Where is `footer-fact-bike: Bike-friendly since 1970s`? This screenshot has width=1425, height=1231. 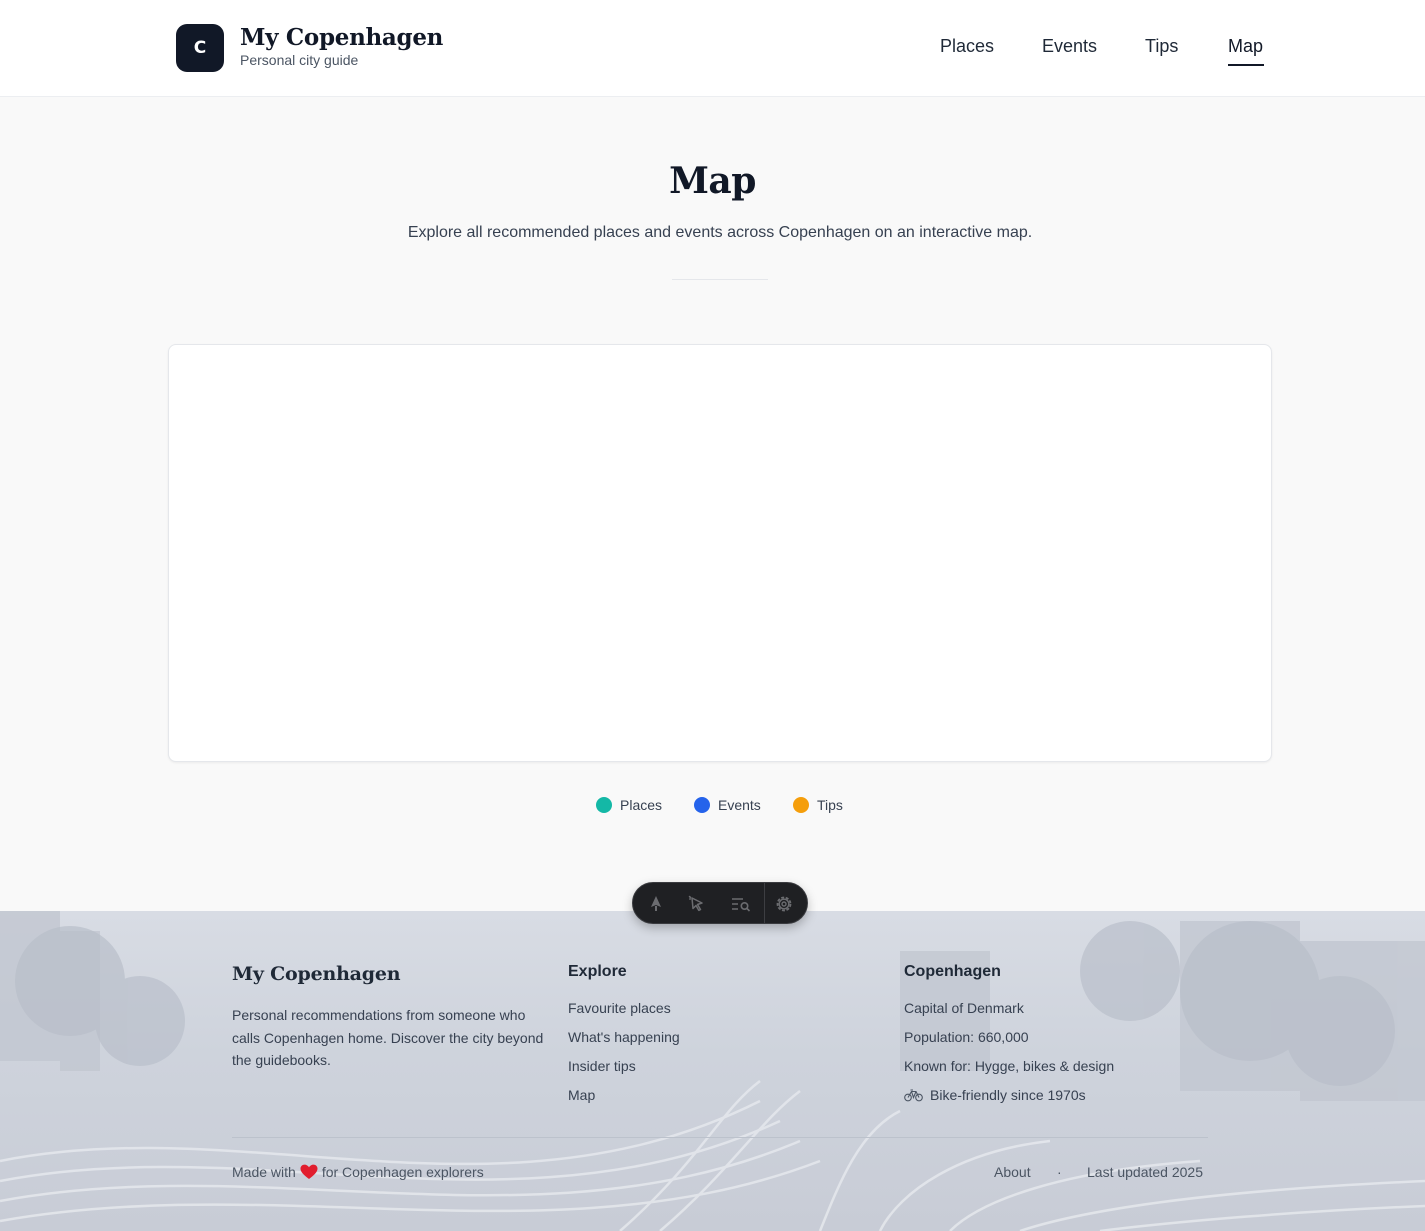 footer-fact-bike: Bike-friendly since 1970s is located at coordinates (995, 1095).